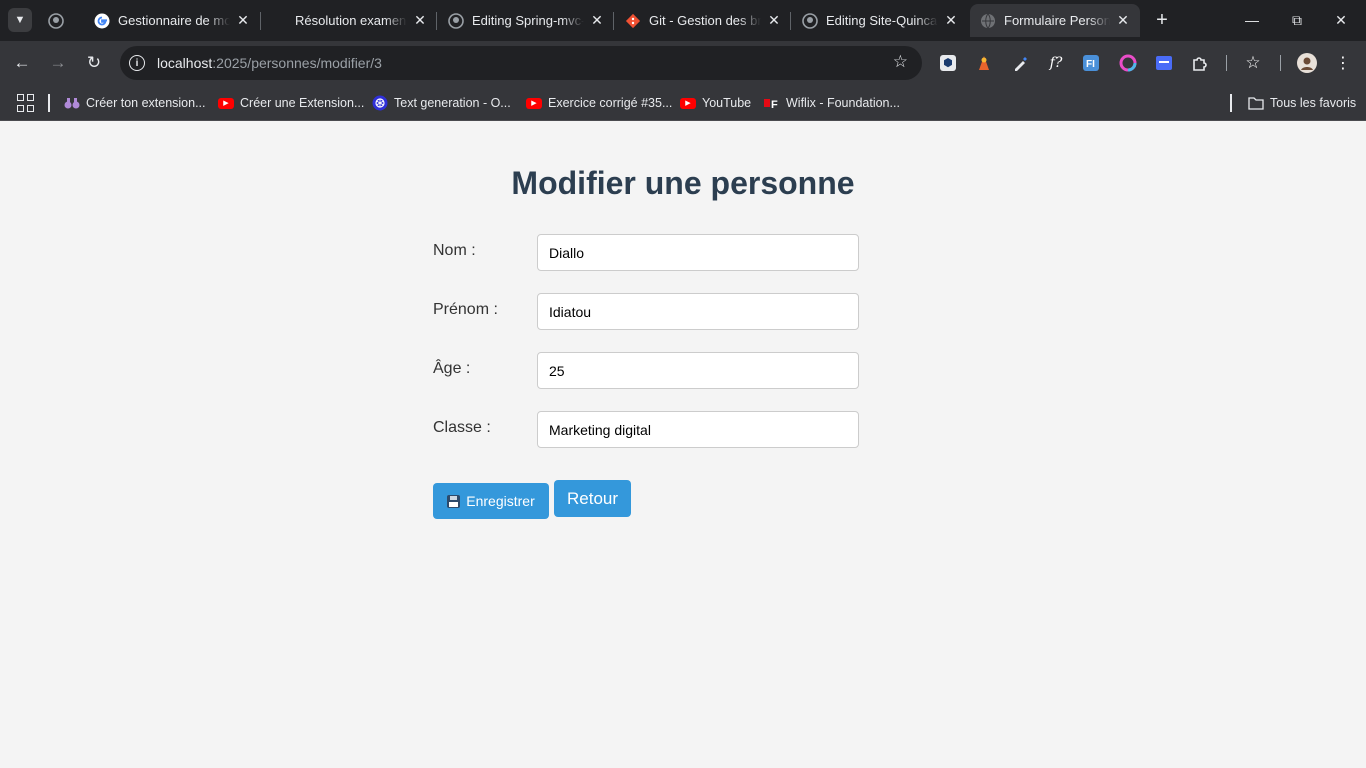 This screenshot has height=768, width=1366. I want to click on tab-git-branches: Git - Gestion des branches ✕, so click(704, 20).